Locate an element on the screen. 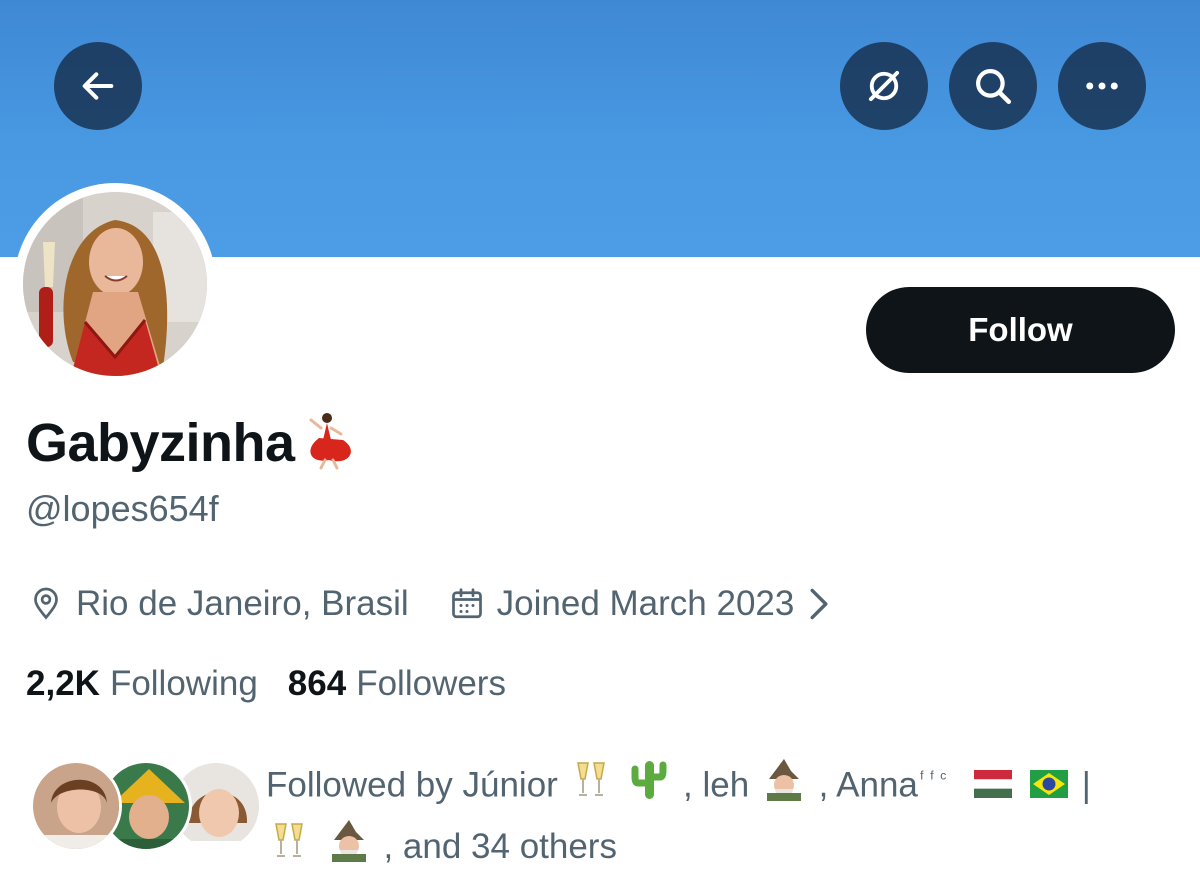 The height and width of the screenshot is (895, 1200). location-item: Rio de Janeiro, Brasil is located at coordinates (218, 604).